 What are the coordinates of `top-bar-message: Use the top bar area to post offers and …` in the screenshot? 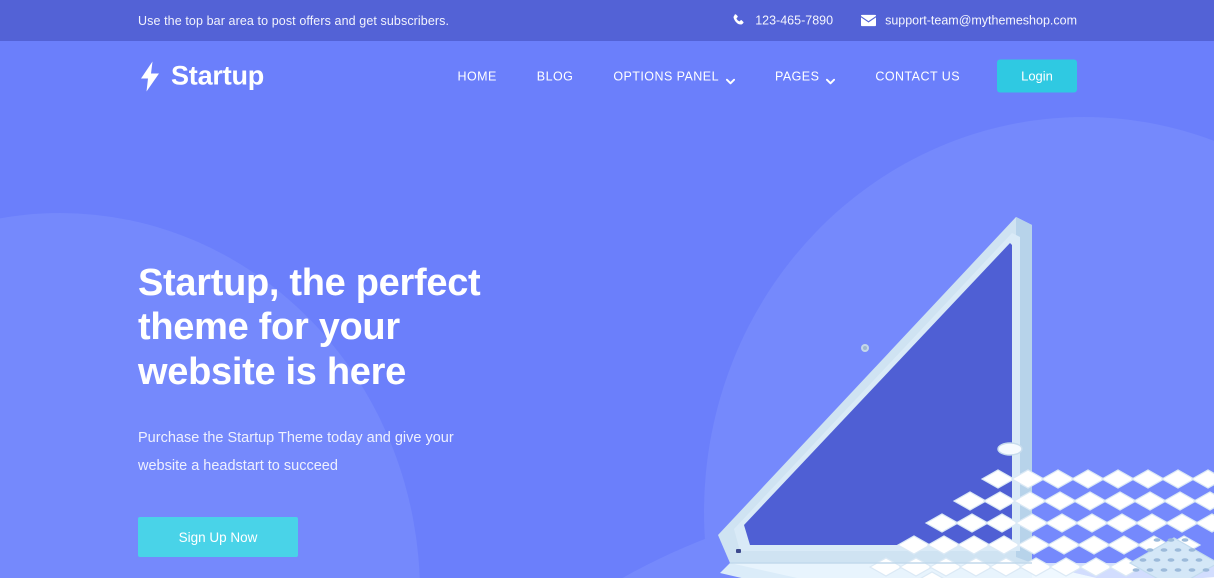 It's located at (294, 20).